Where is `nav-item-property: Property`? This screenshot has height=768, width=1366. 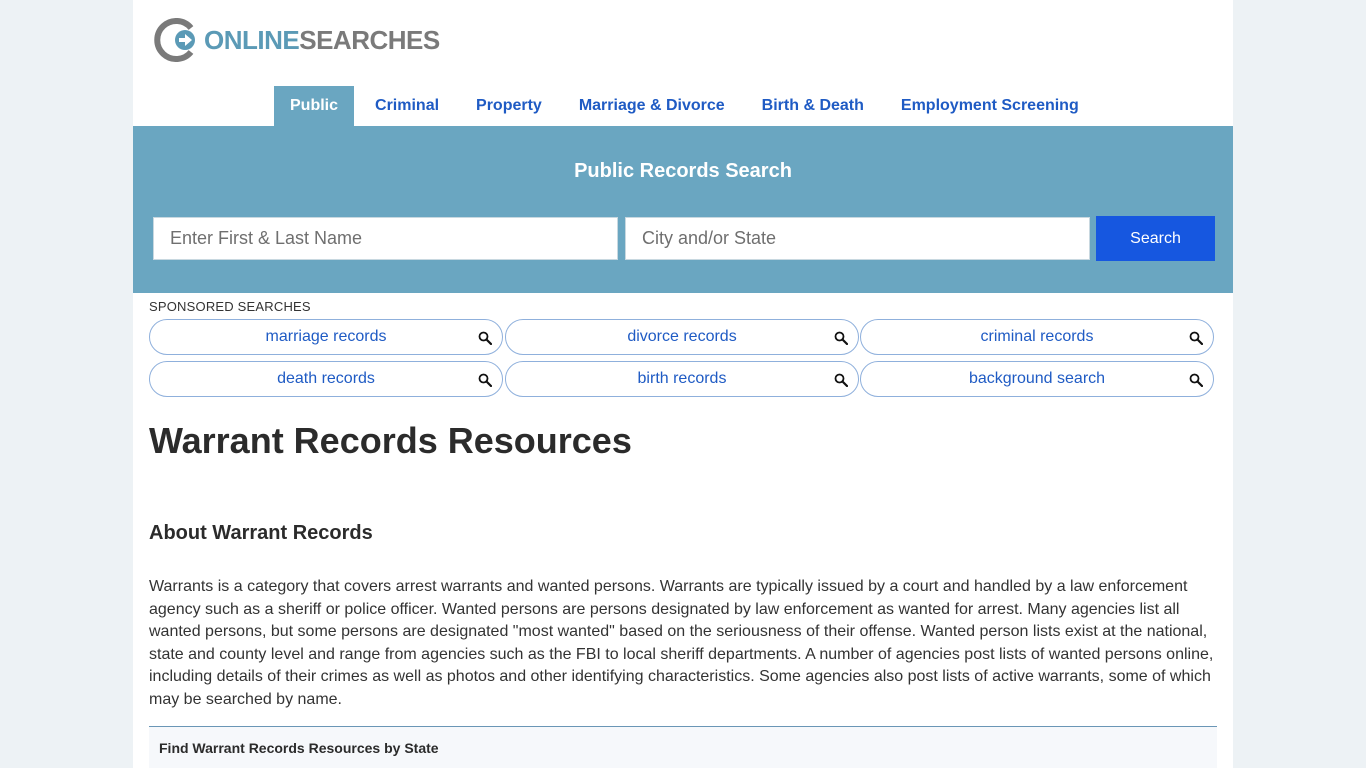
nav-item-property: Property is located at coordinates (509, 106).